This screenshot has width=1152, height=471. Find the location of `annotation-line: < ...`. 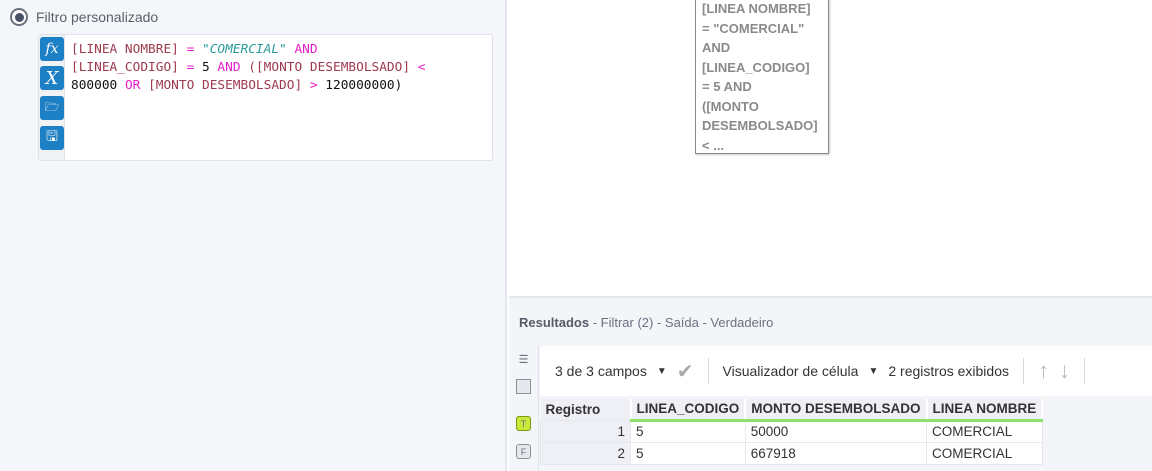

annotation-line: < ... is located at coordinates (713, 145).